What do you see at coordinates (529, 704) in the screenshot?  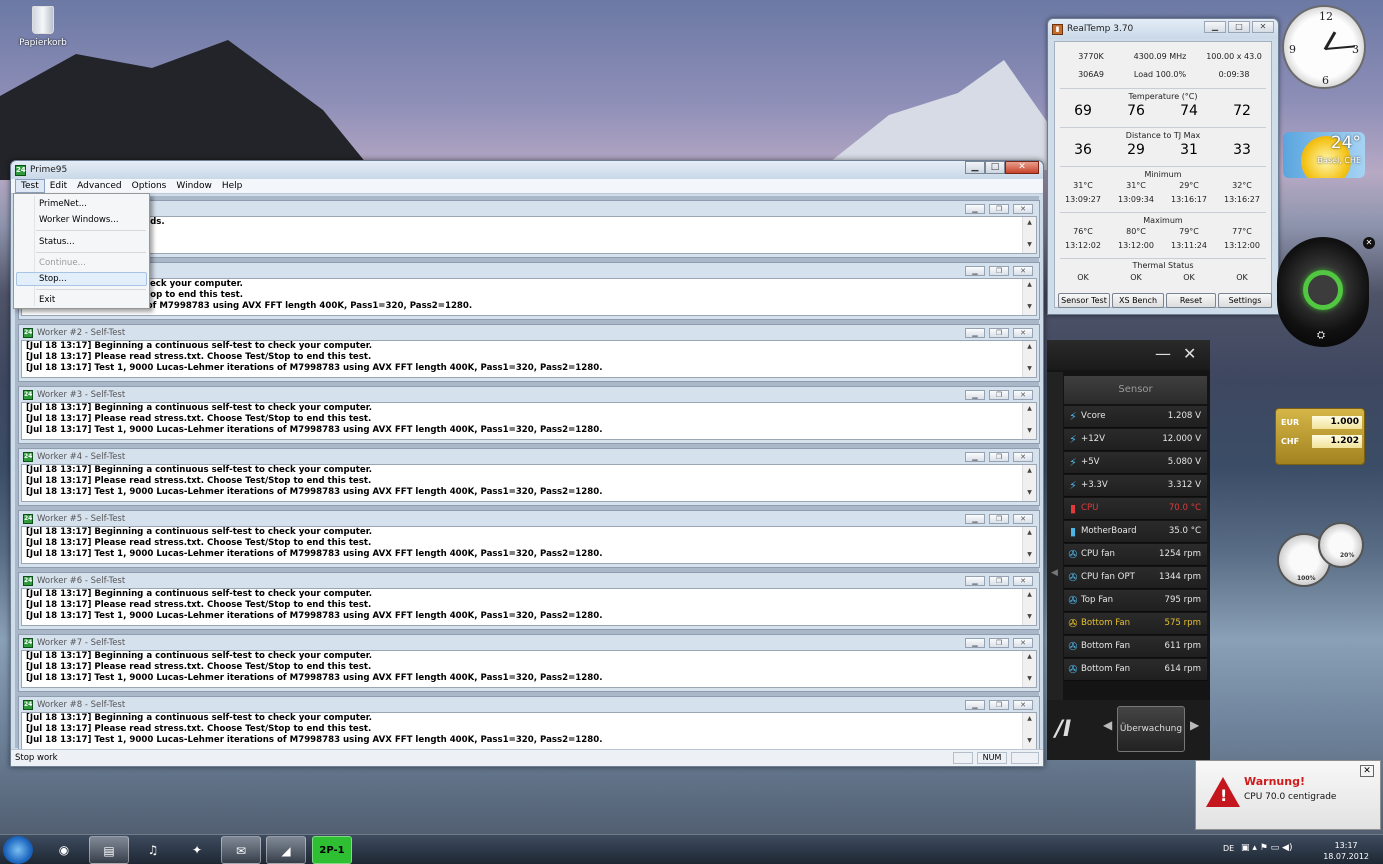 I see `worker-titlebar: 24 Worker #8 - Self-Test` at bounding box center [529, 704].